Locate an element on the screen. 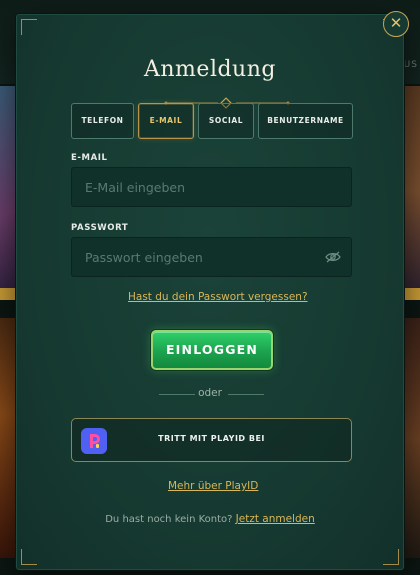 This screenshot has height=575, width=420. playid-button-label: TRITT MIT PLAYID BEI is located at coordinates (211, 438).